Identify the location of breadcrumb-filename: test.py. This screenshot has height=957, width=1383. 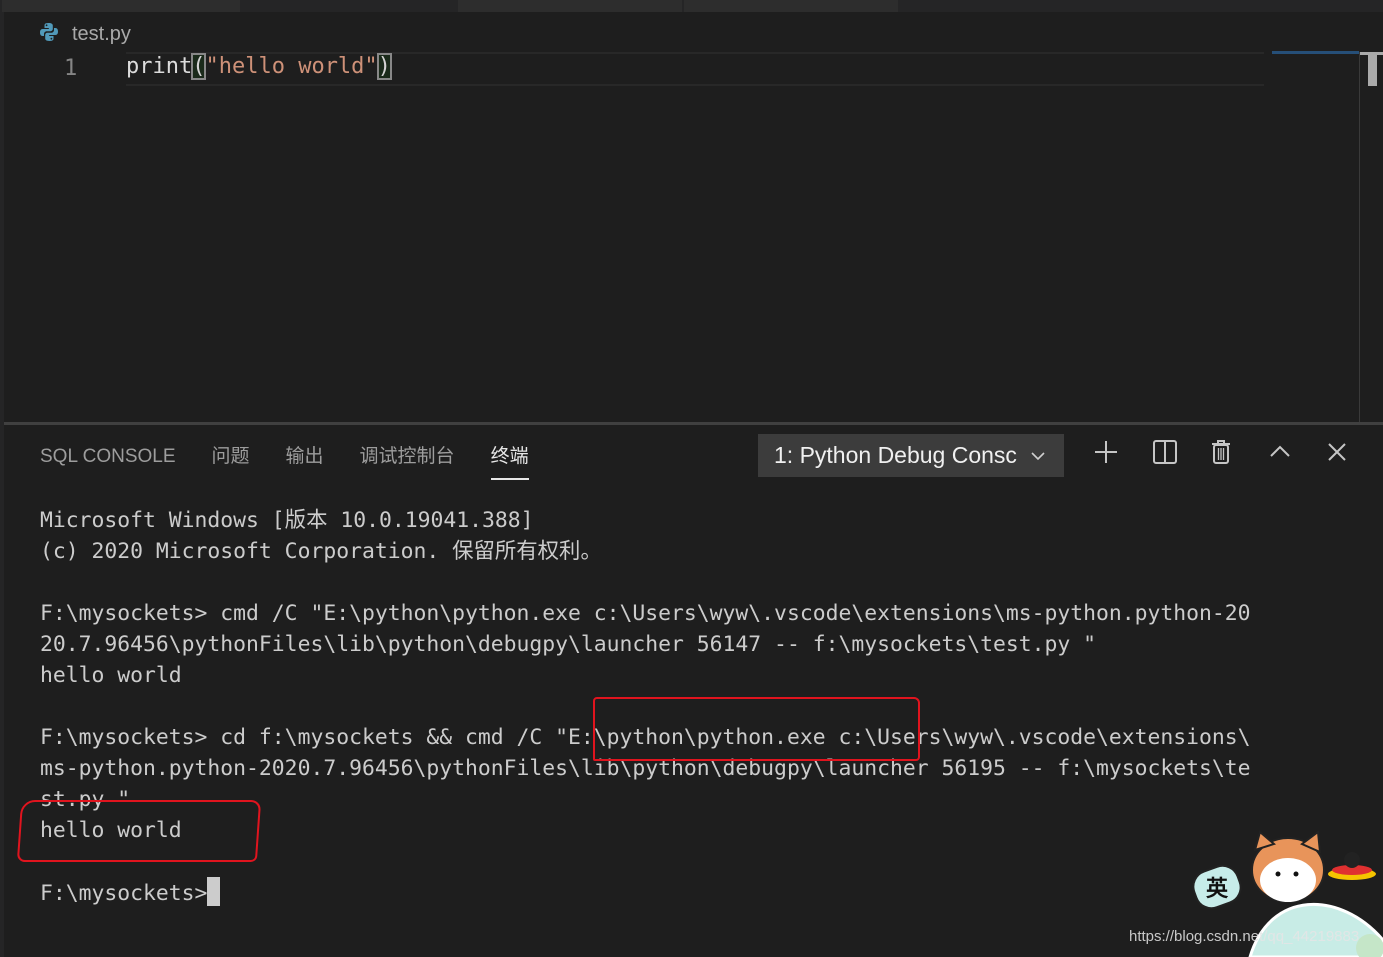
(101, 34).